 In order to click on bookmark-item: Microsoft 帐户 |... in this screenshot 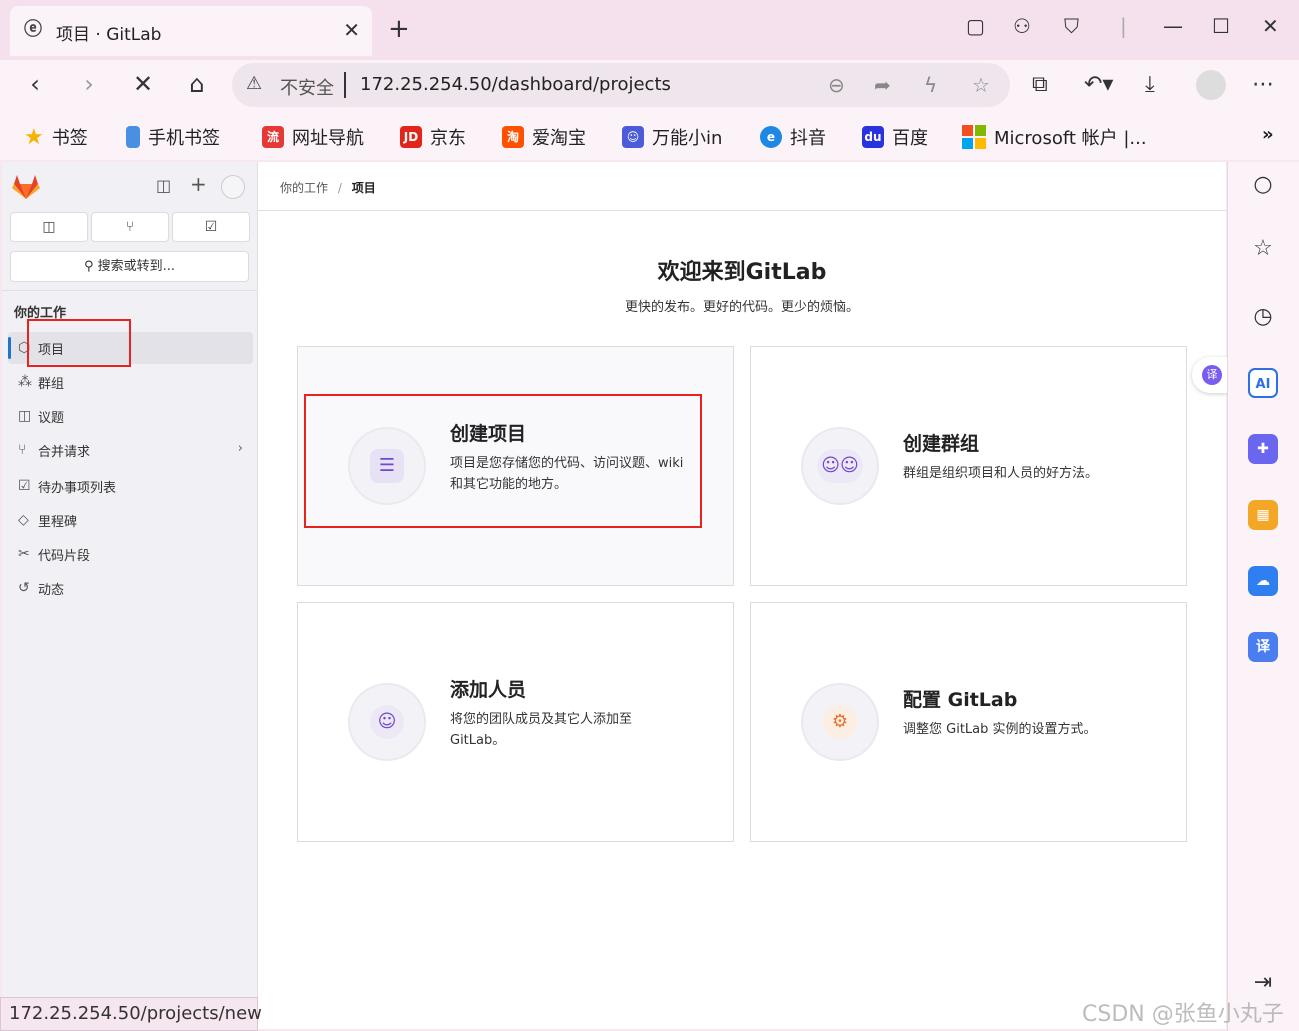, I will do `click(1054, 137)`.